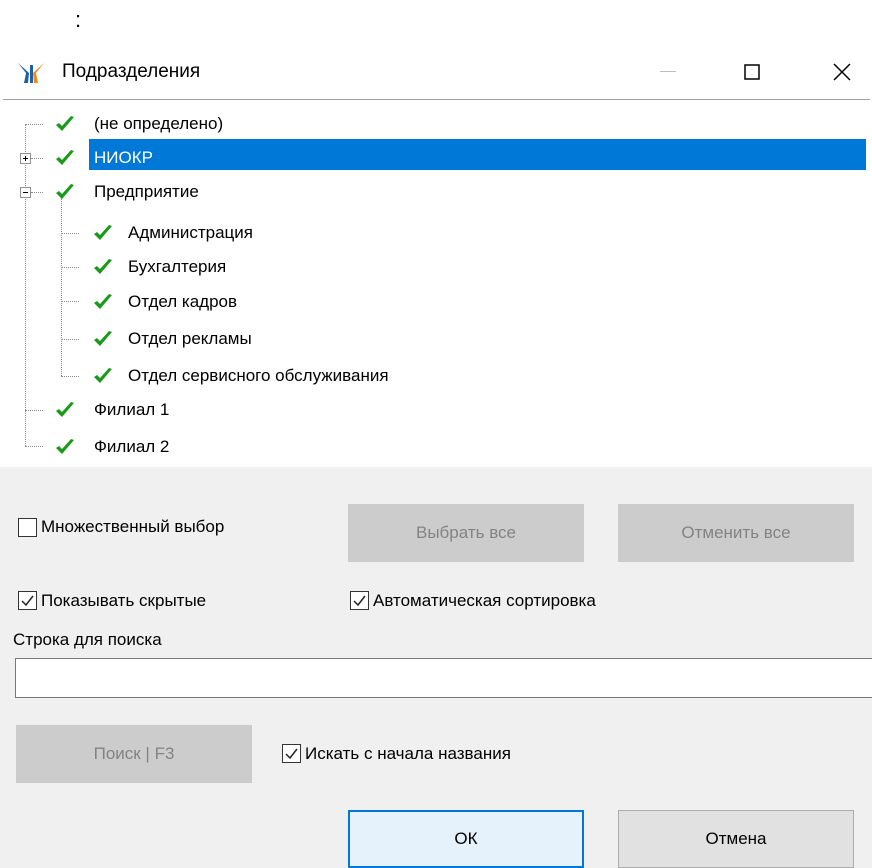  What do you see at coordinates (146, 191) in the screenshot?
I see `tree-node-label: Предприятие` at bounding box center [146, 191].